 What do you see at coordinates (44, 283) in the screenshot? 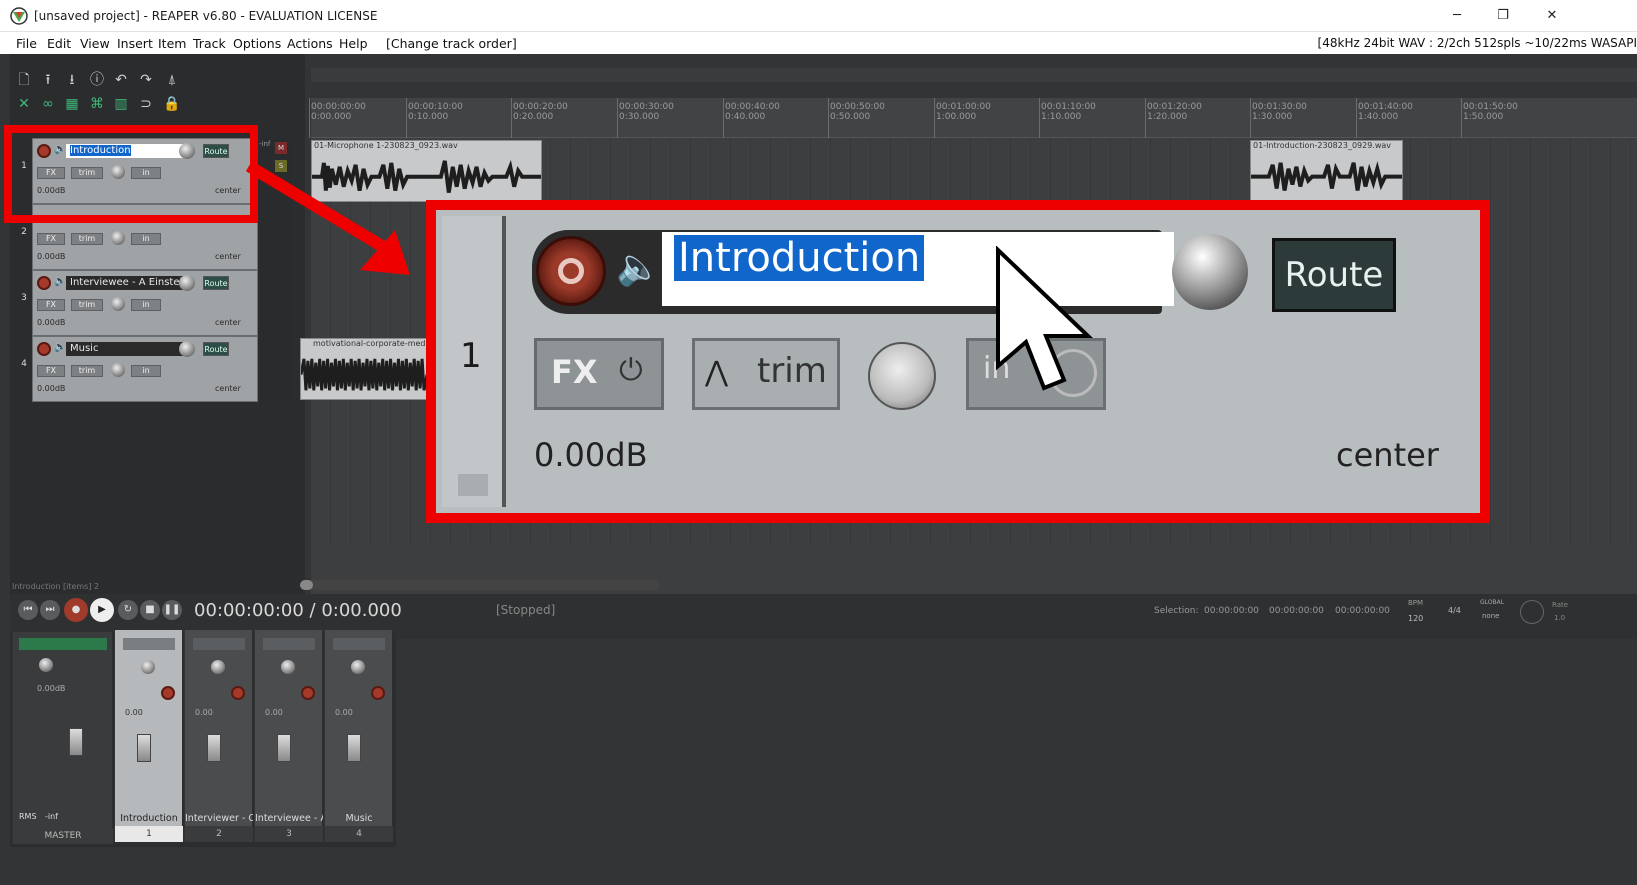
I see `record-arm-button` at bounding box center [44, 283].